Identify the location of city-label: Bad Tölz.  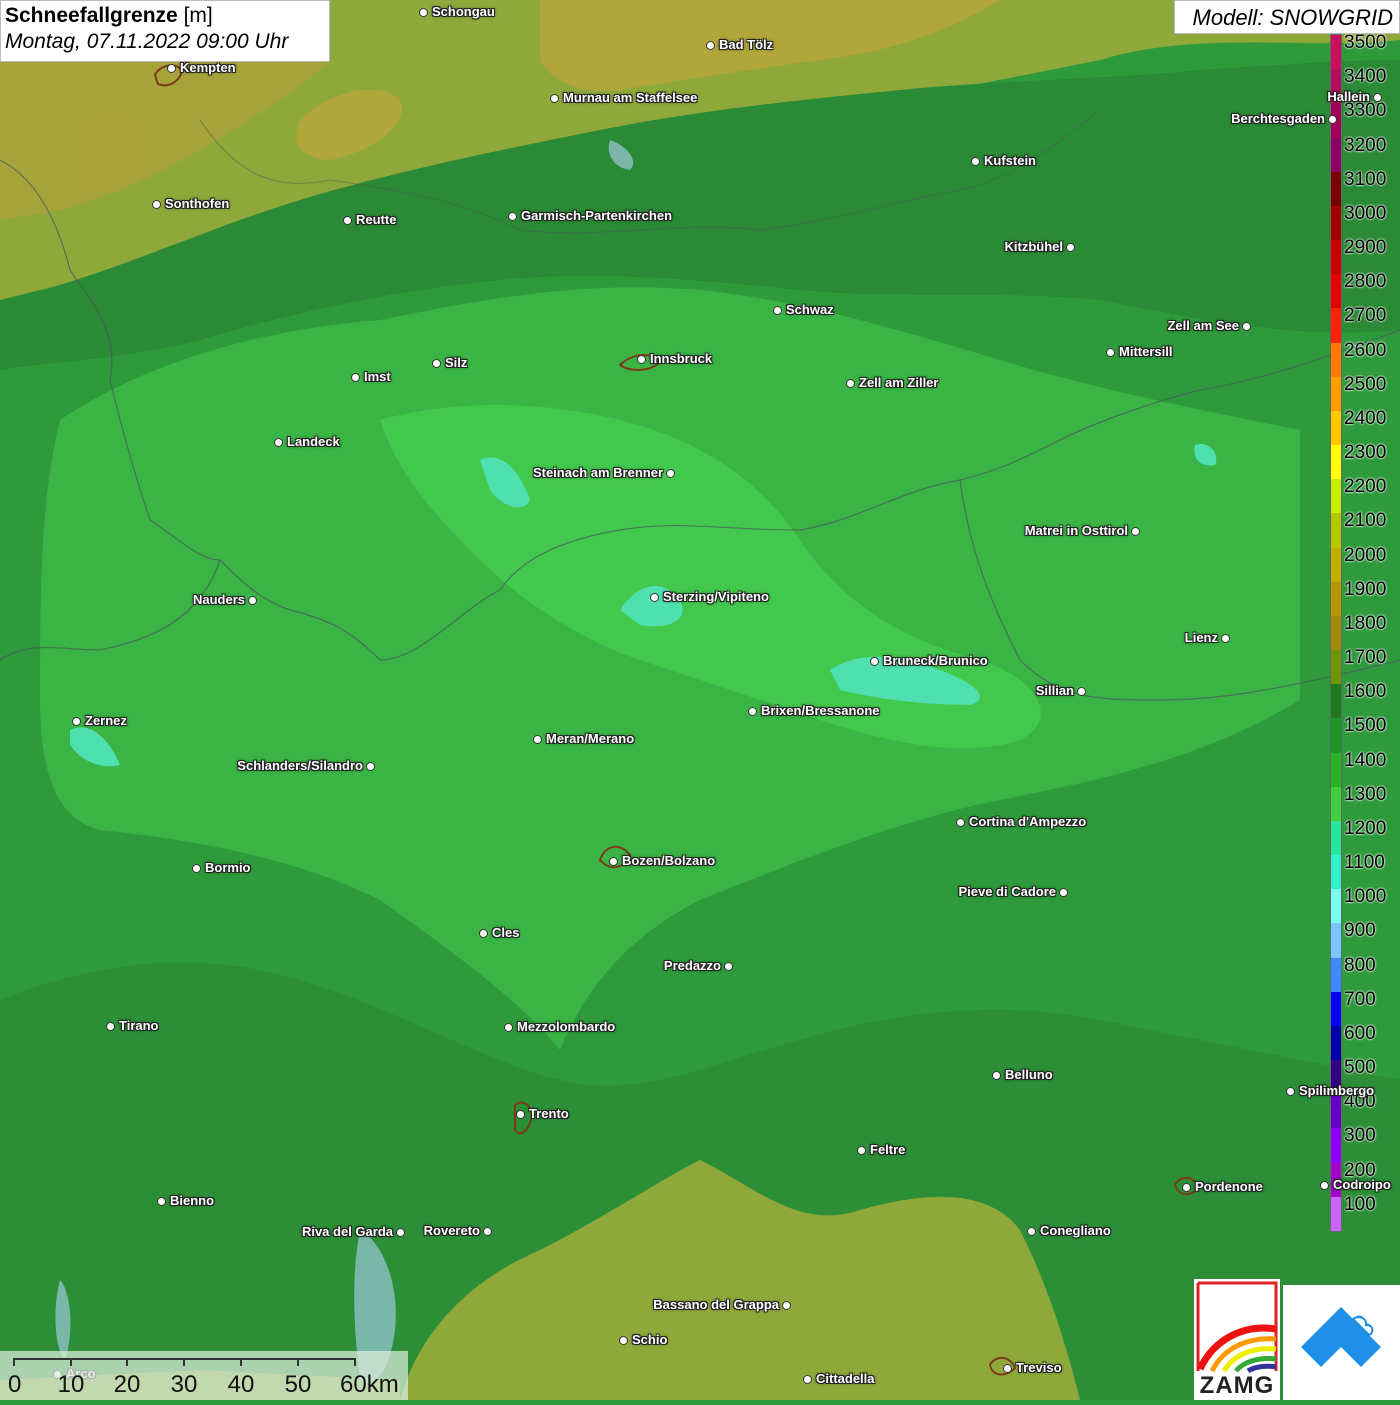
(746, 44).